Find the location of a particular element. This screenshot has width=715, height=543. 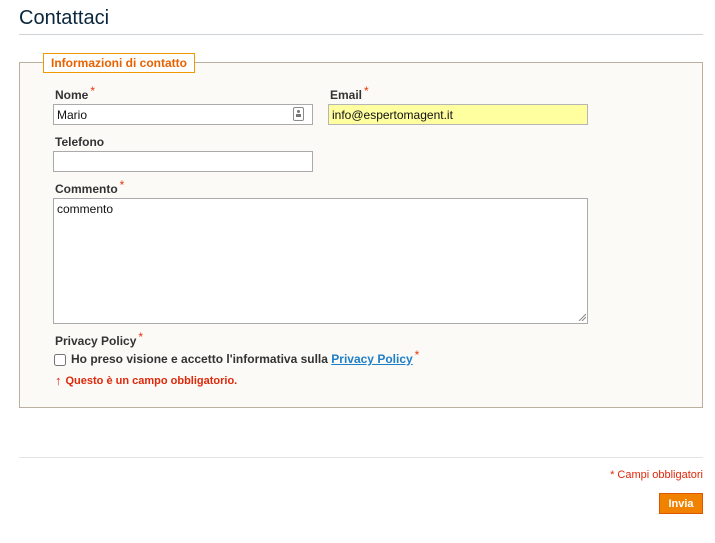

error-text: Questo è un campo obbligatorio. is located at coordinates (151, 381).